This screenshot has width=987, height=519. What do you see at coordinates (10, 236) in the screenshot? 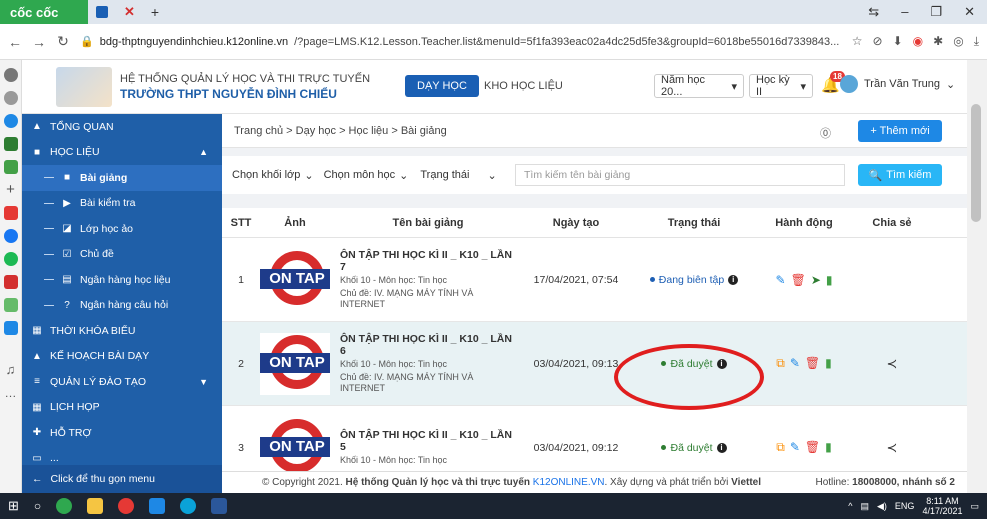
I see `facebook-icon` at bounding box center [10, 236].